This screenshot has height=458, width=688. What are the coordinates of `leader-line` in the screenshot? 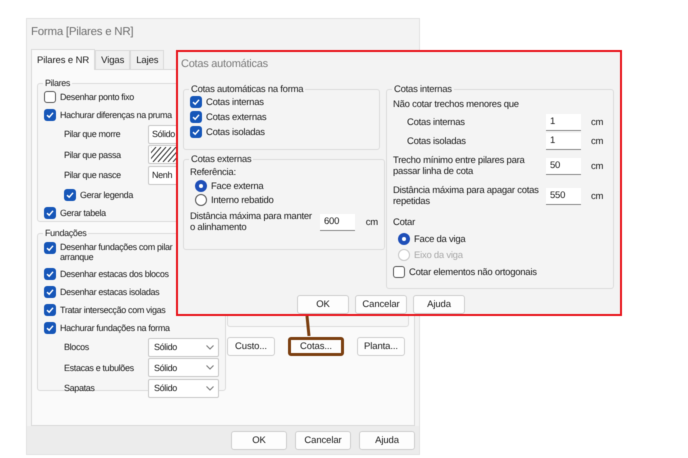 It's located at (308, 326).